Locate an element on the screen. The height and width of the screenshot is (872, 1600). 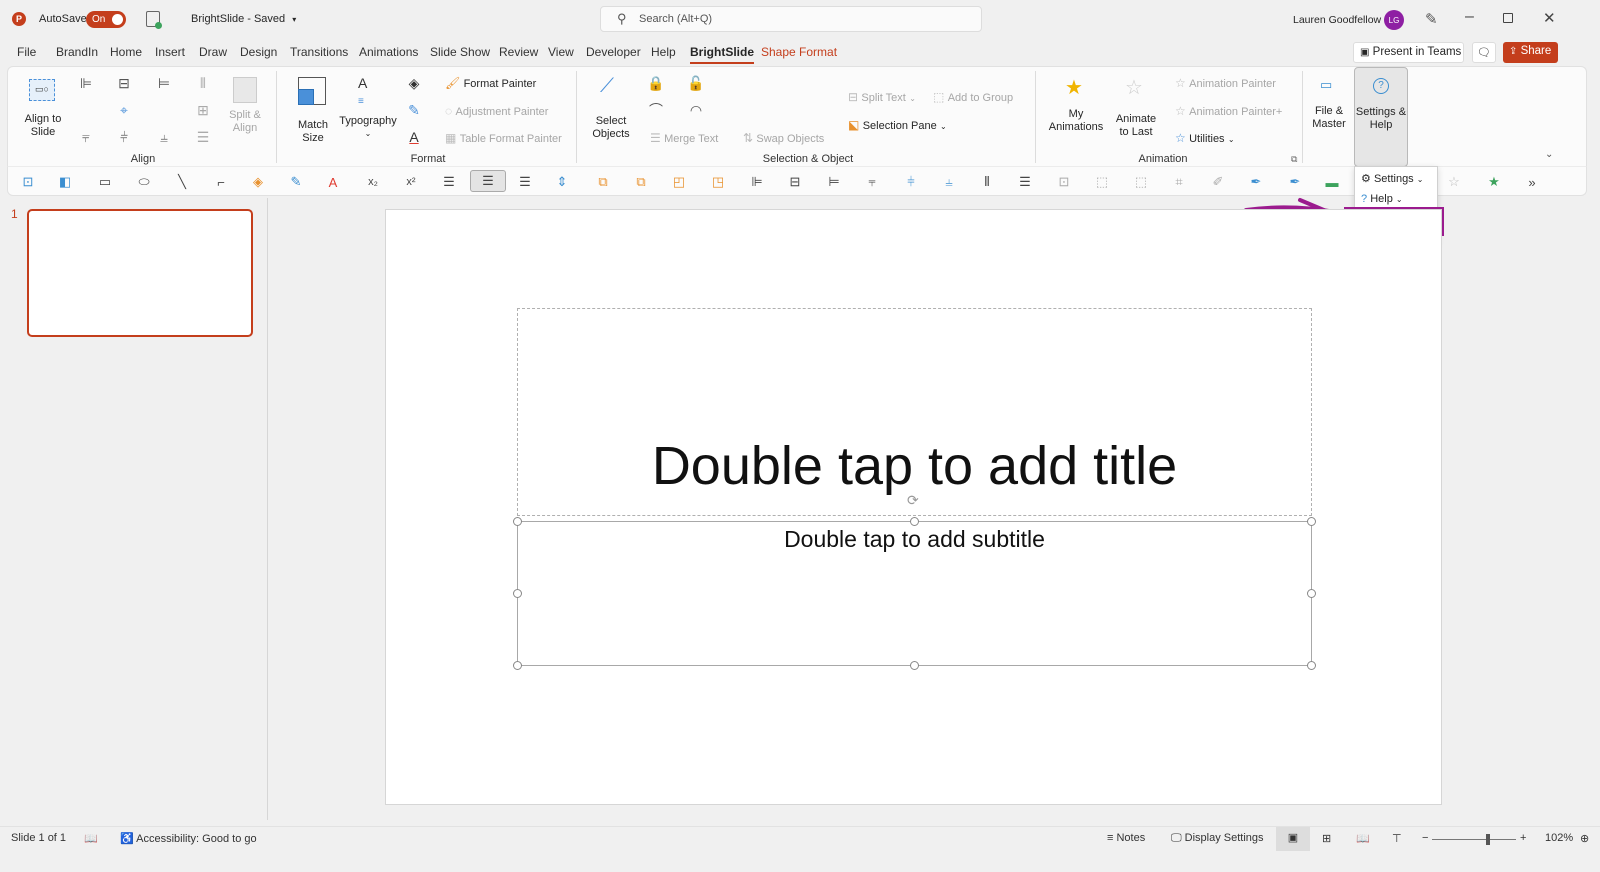
fill-color-icon: ◈ is located at coordinates (414, 83).